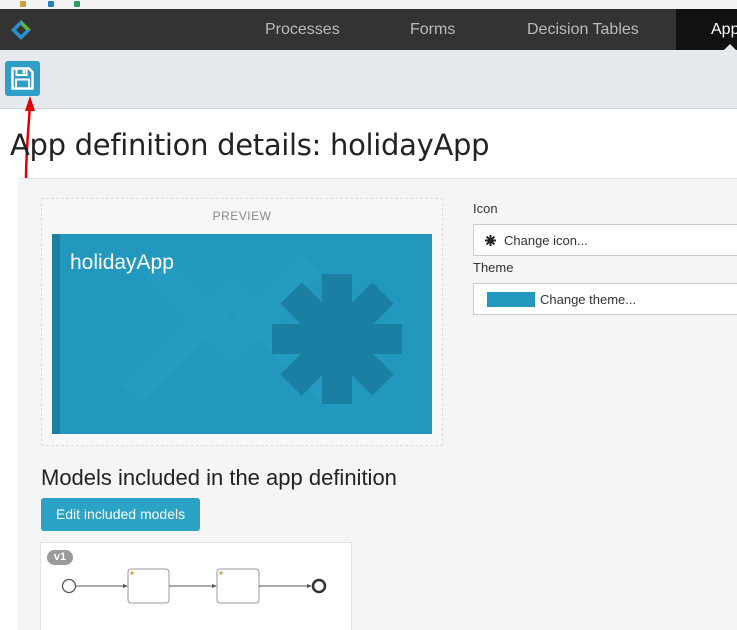 Image resolution: width=737 pixels, height=630 pixels. Describe the element at coordinates (368, 79) in the screenshot. I see `toolbar` at that location.